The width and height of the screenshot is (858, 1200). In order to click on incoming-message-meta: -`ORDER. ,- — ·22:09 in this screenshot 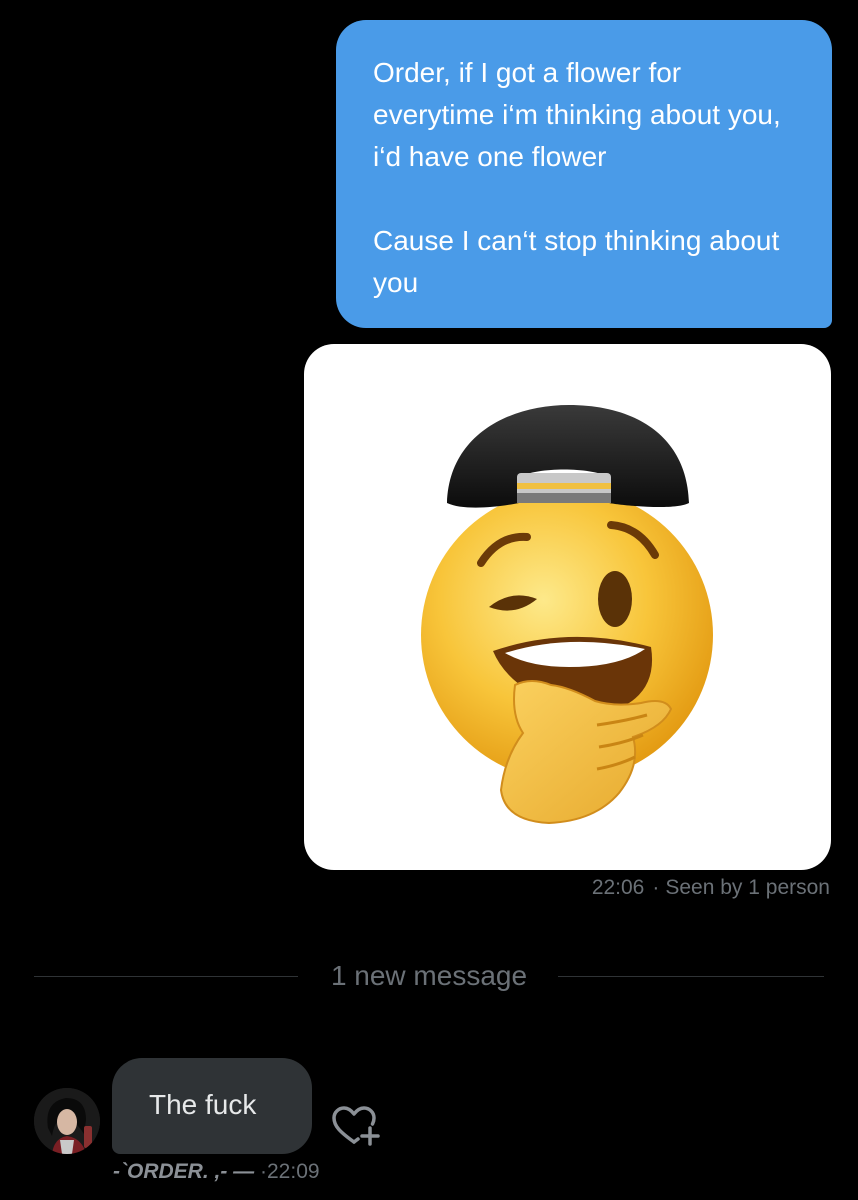, I will do `click(216, 1172)`.